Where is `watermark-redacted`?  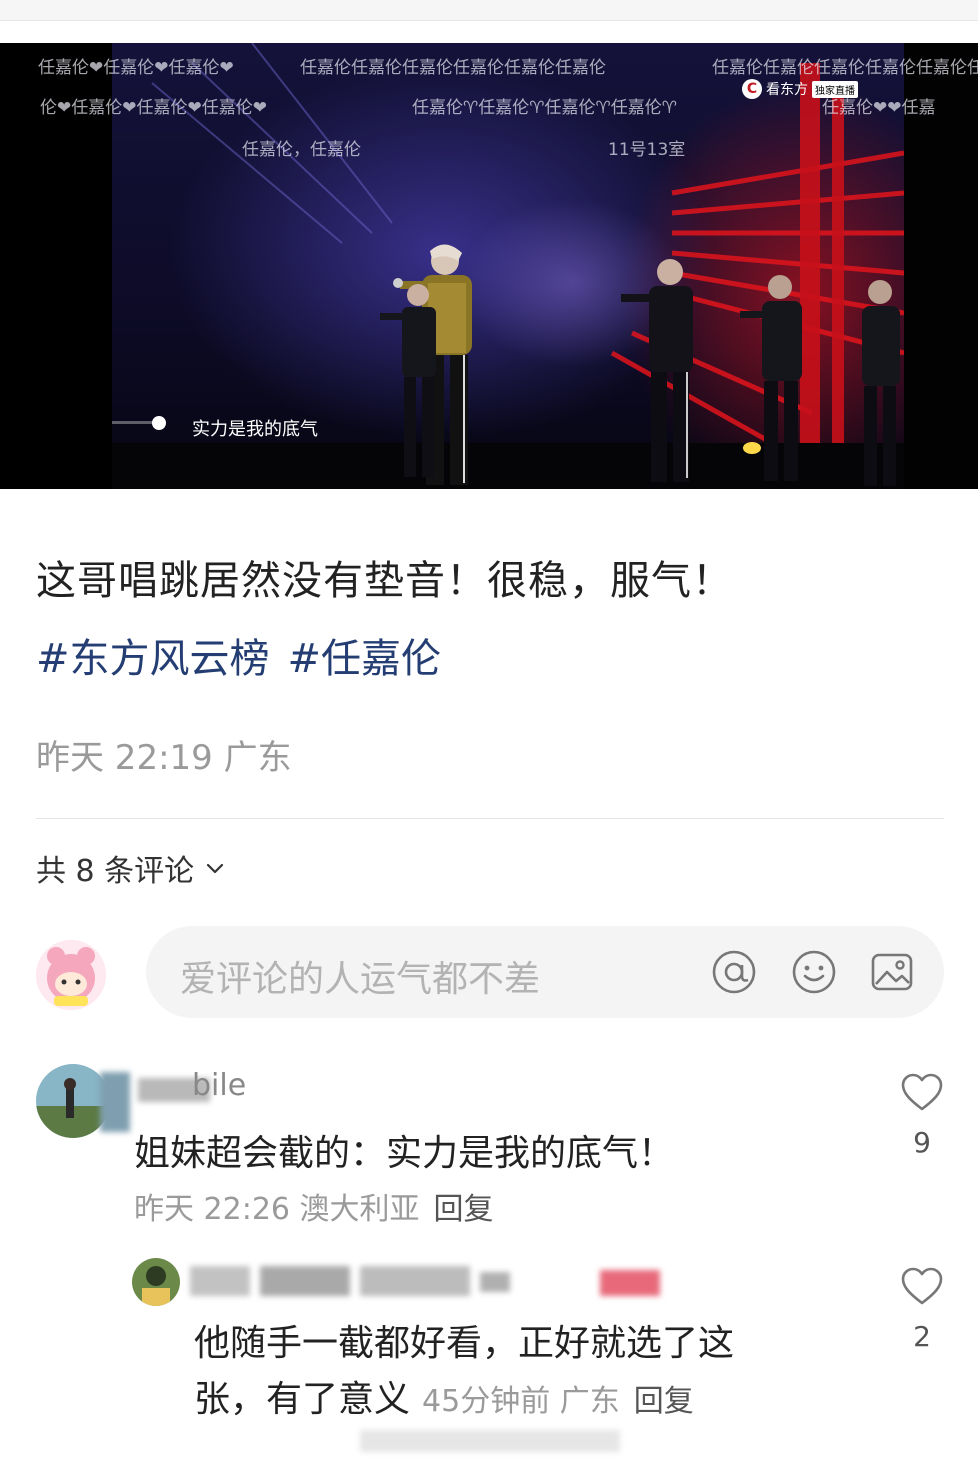
watermark-redacted is located at coordinates (490, 1441).